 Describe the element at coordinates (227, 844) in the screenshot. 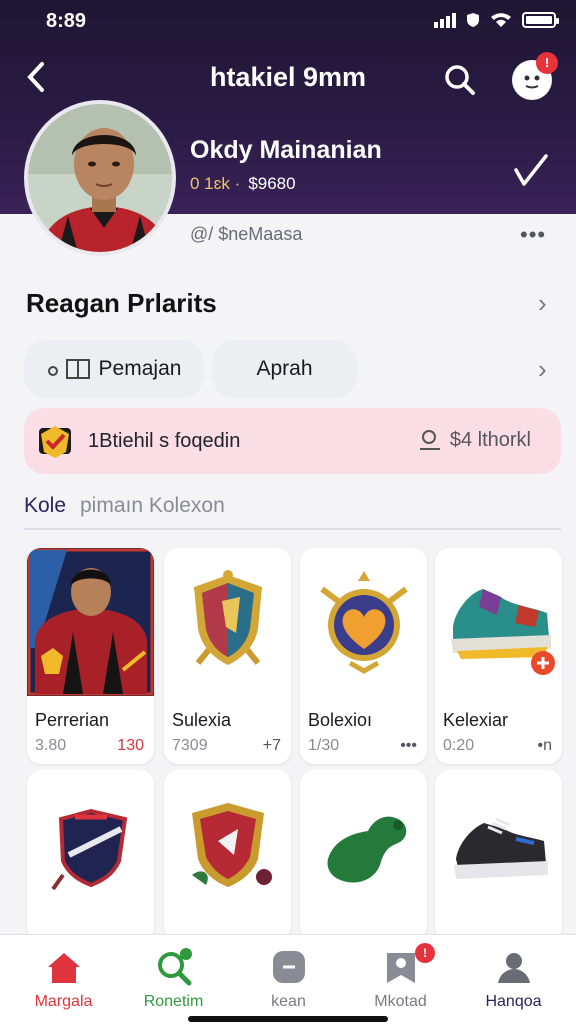

I see `red-crest-icon` at that location.